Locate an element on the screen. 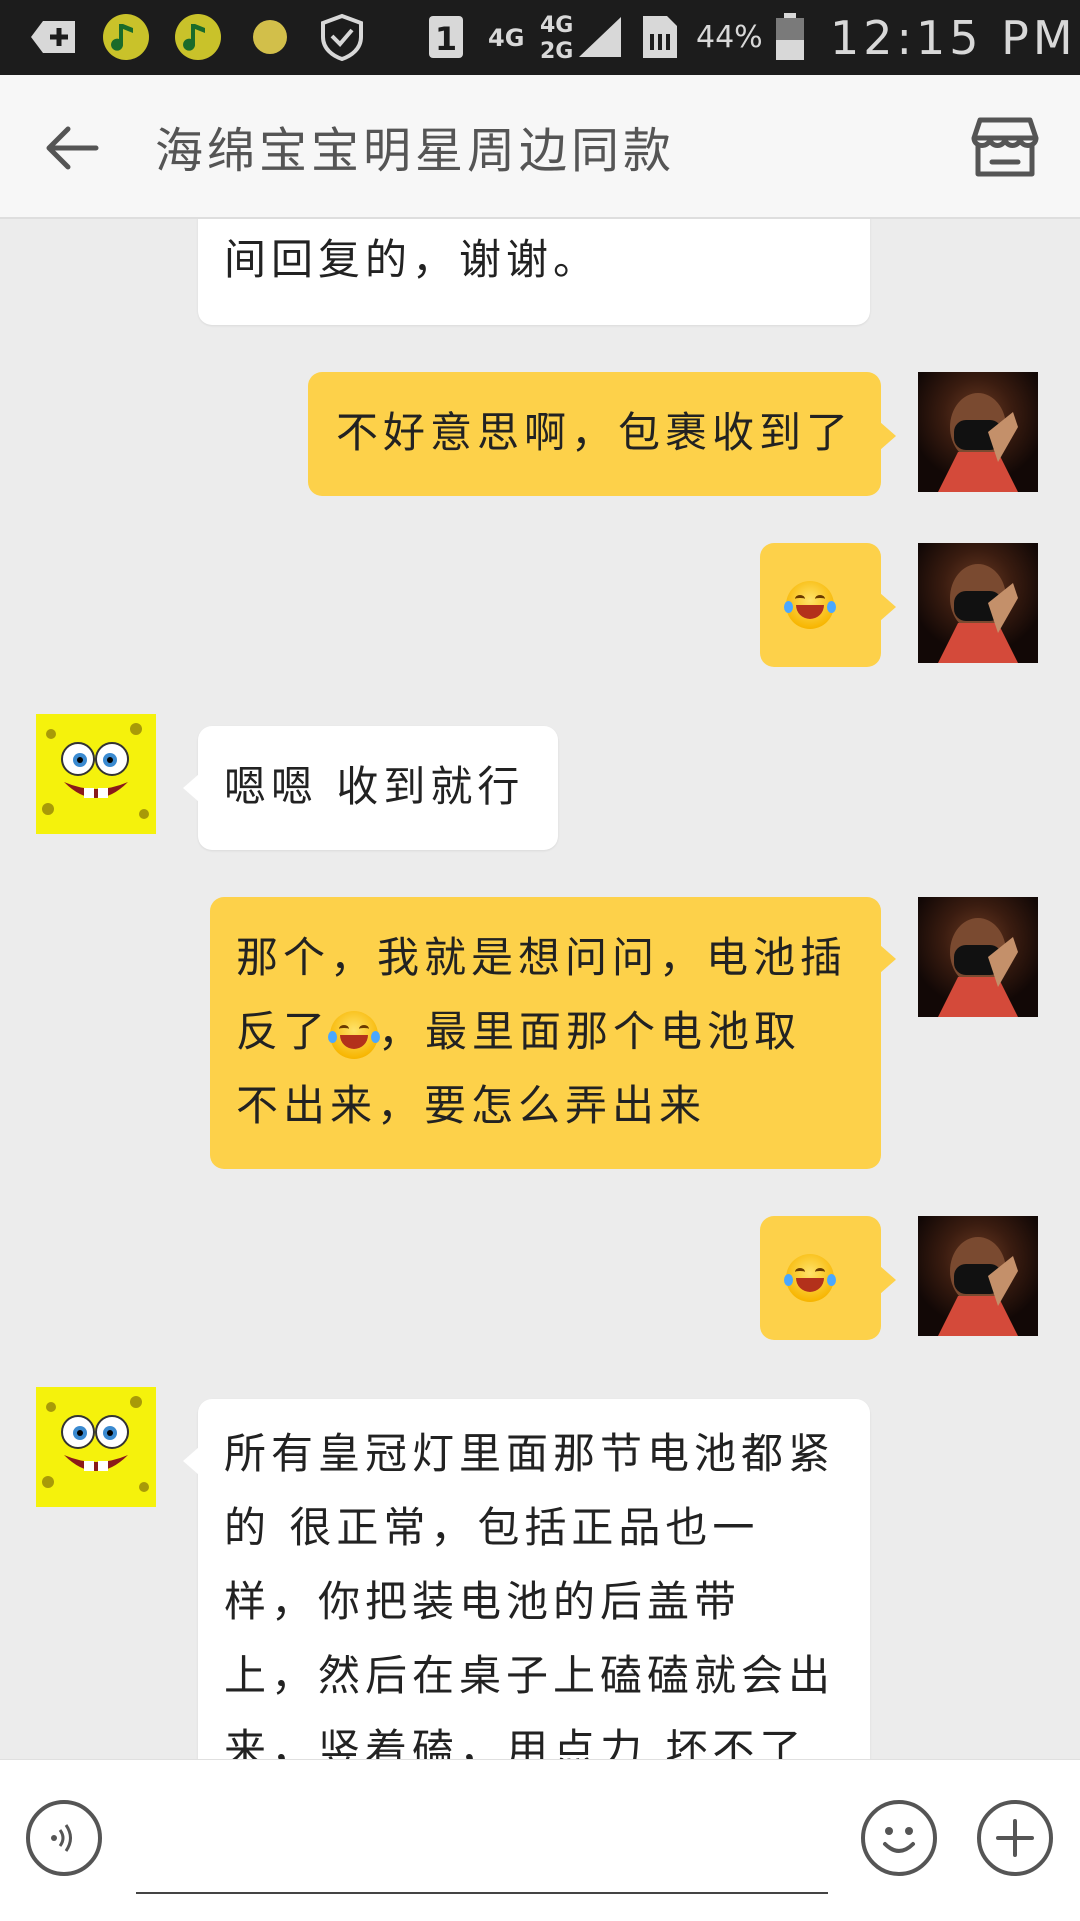 This screenshot has height=1921, width=1080. chat-header: 海绵宝宝明星周边同款 is located at coordinates (540, 147).